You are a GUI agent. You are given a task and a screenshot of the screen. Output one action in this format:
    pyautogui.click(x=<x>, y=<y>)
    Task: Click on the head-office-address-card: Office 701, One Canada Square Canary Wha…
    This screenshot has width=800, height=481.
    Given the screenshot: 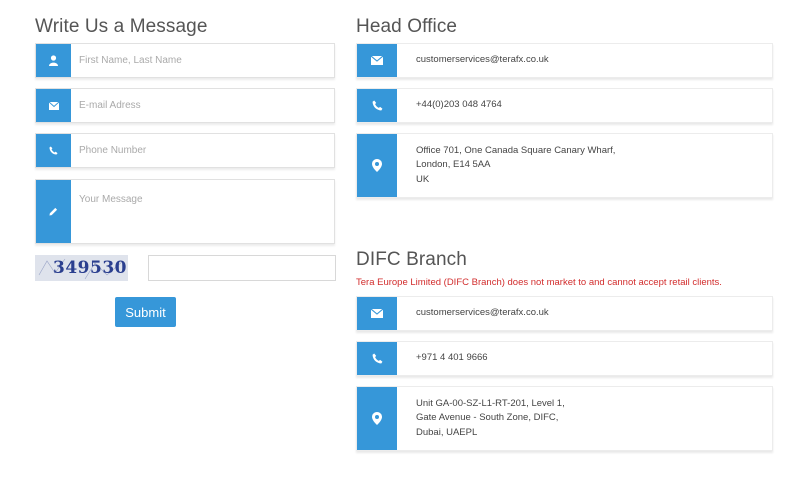 What is the action you would take?
    pyautogui.click(x=564, y=165)
    